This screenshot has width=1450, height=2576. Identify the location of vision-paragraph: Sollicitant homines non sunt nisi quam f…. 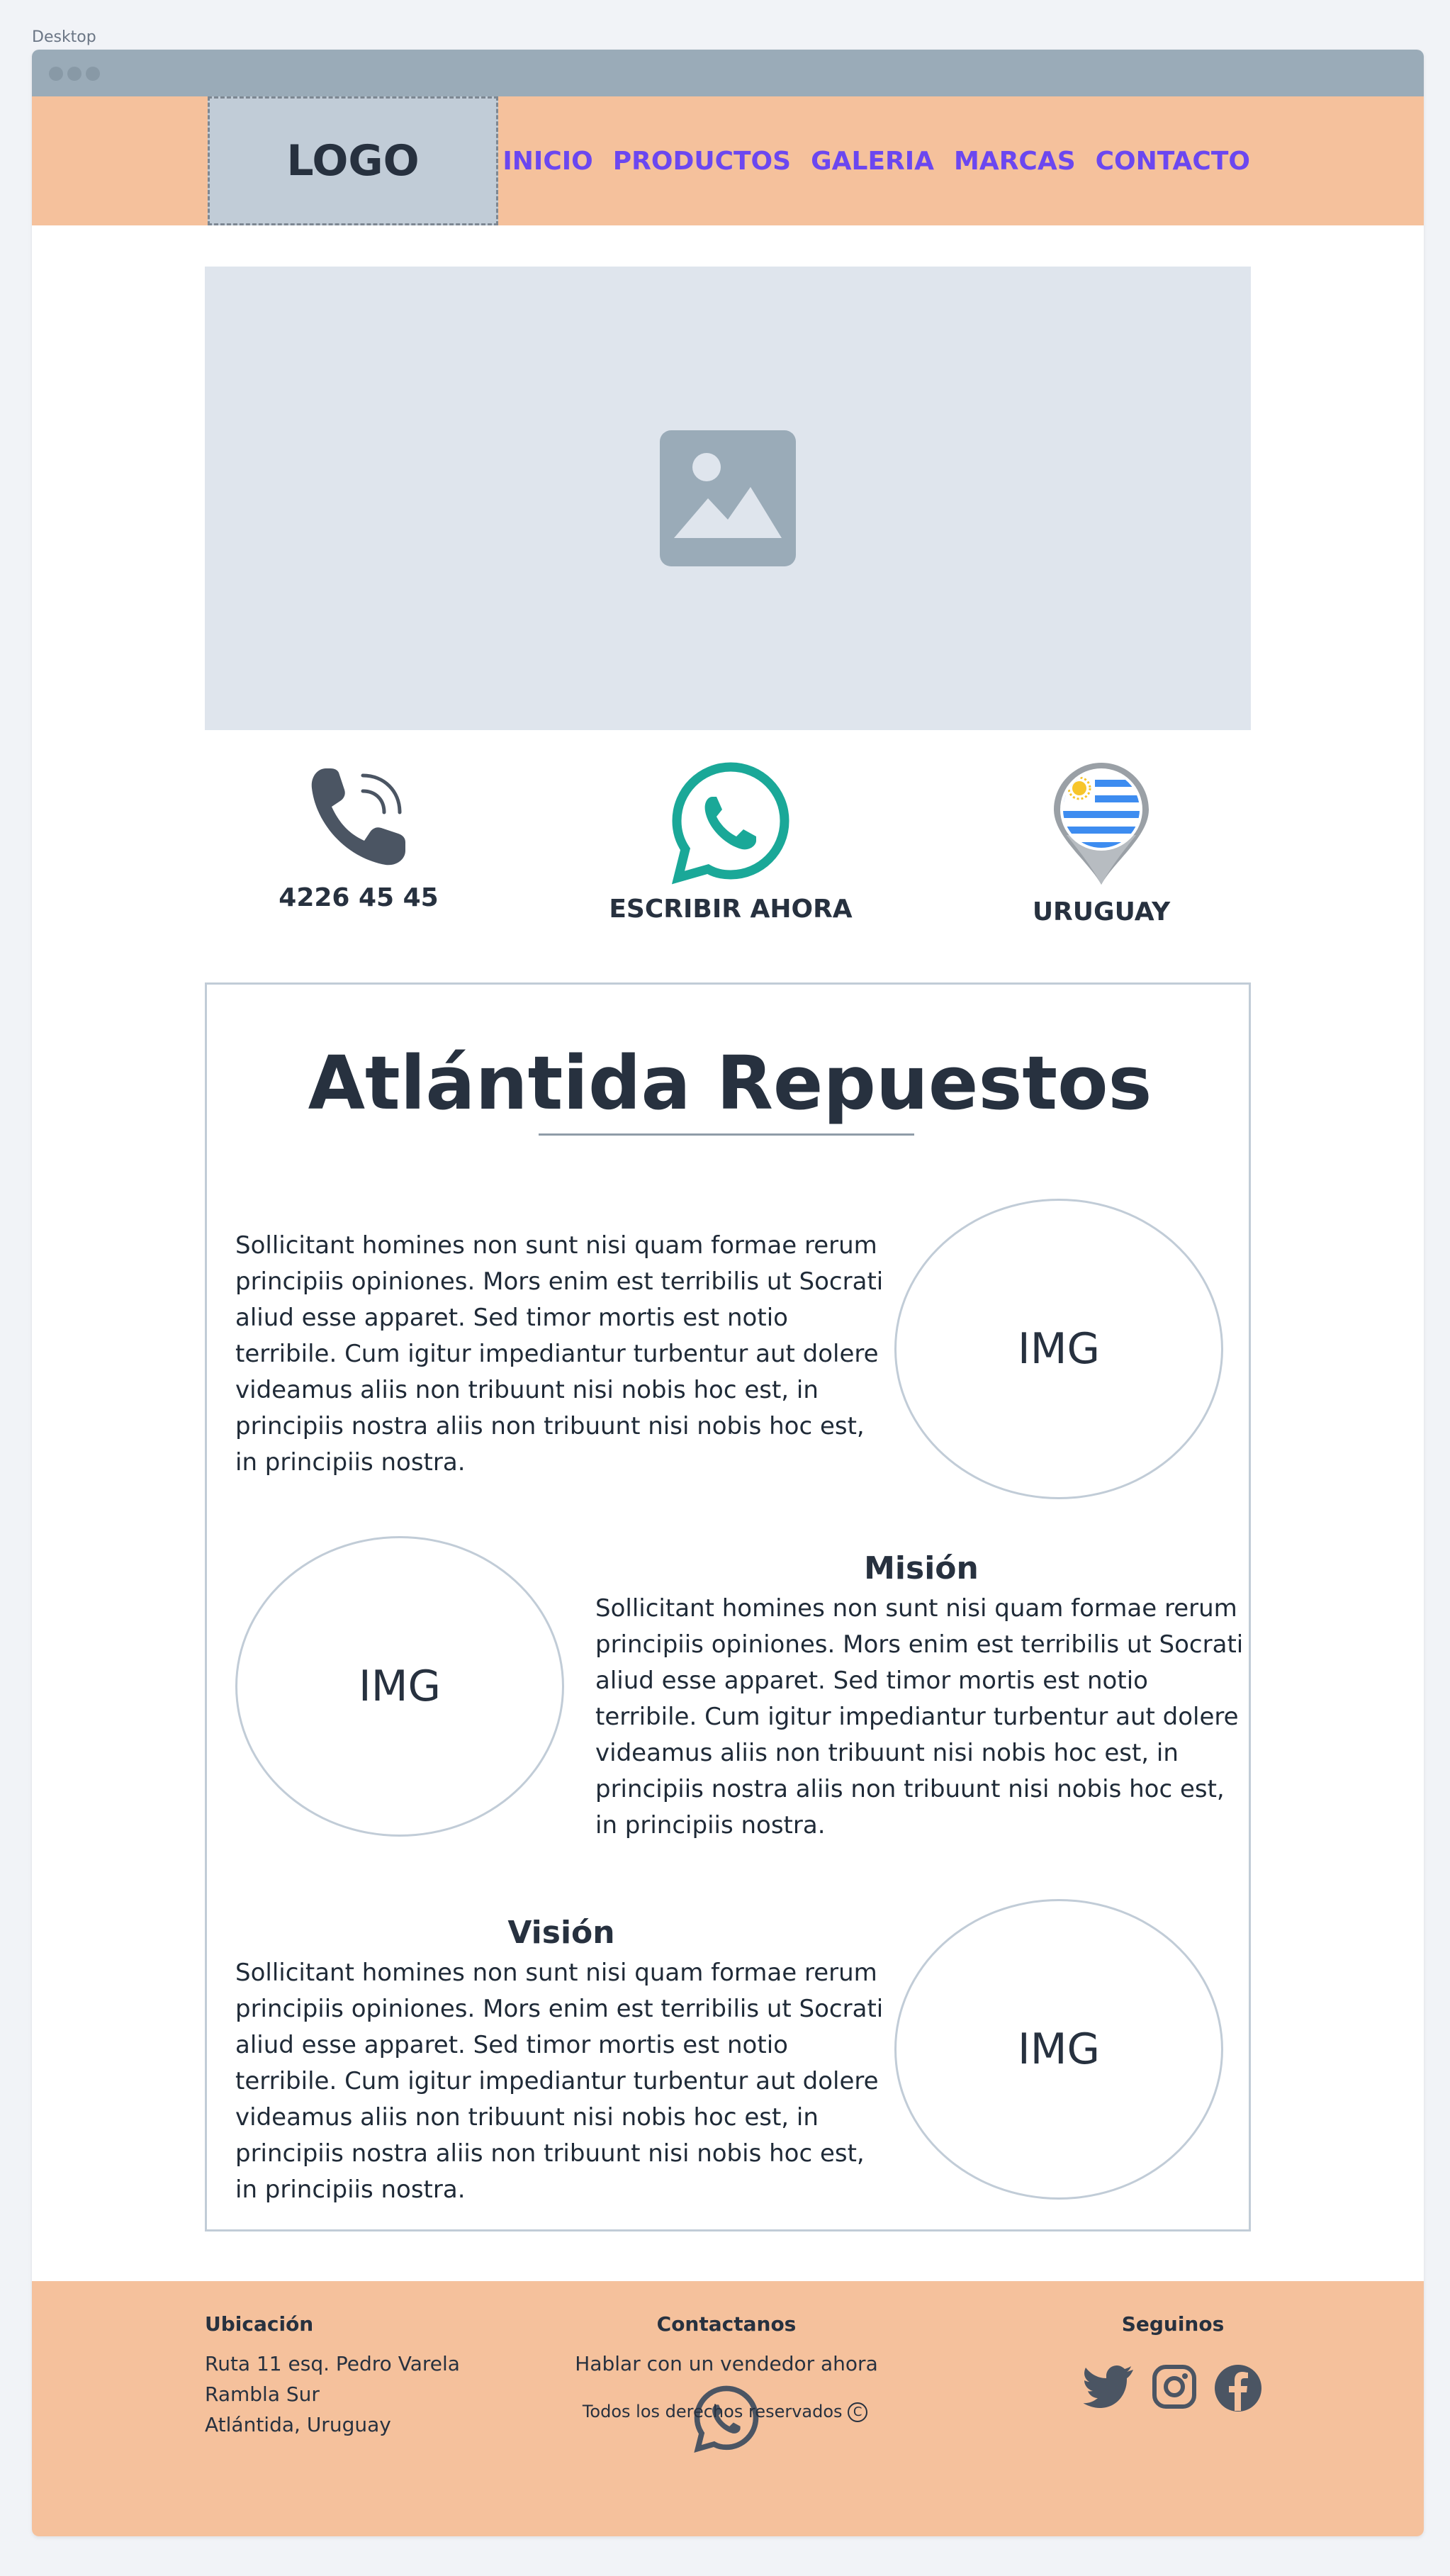
(560, 2081).